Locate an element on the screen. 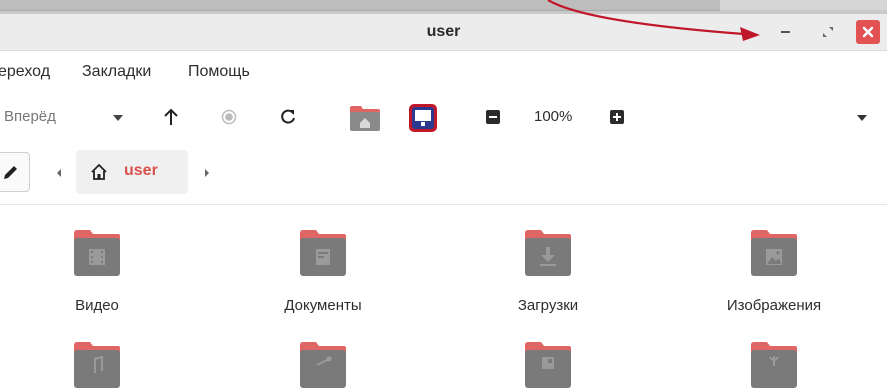 Image resolution: width=887 pixels, height=389 pixels. breadcrumb-home: user is located at coordinates (132, 172).